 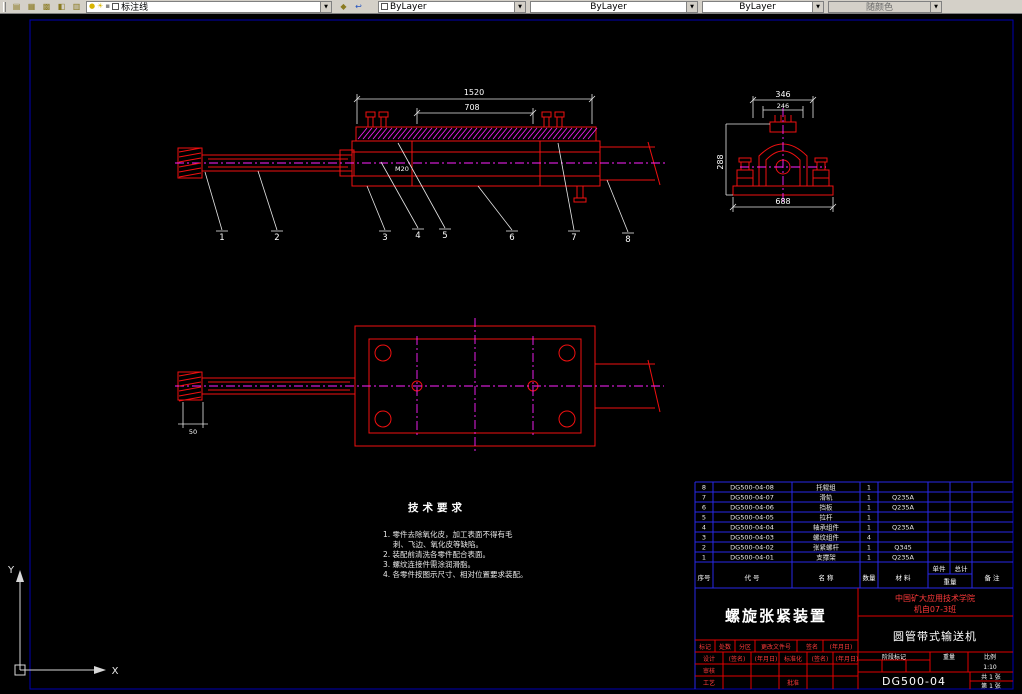 What do you see at coordinates (817, 6) in the screenshot?
I see `lineweight-dropdown-arrow-icon: ▼` at bounding box center [817, 6].